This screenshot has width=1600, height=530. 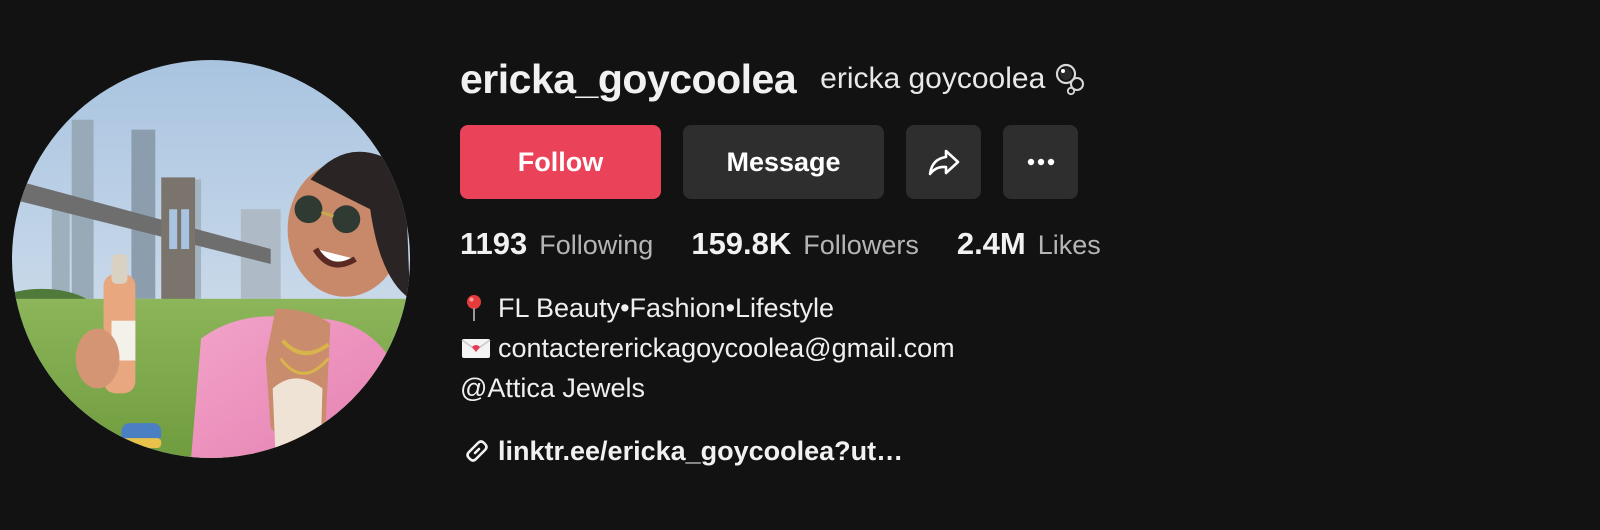 What do you see at coordinates (741, 243) in the screenshot?
I see `followers-count: 159.8K` at bounding box center [741, 243].